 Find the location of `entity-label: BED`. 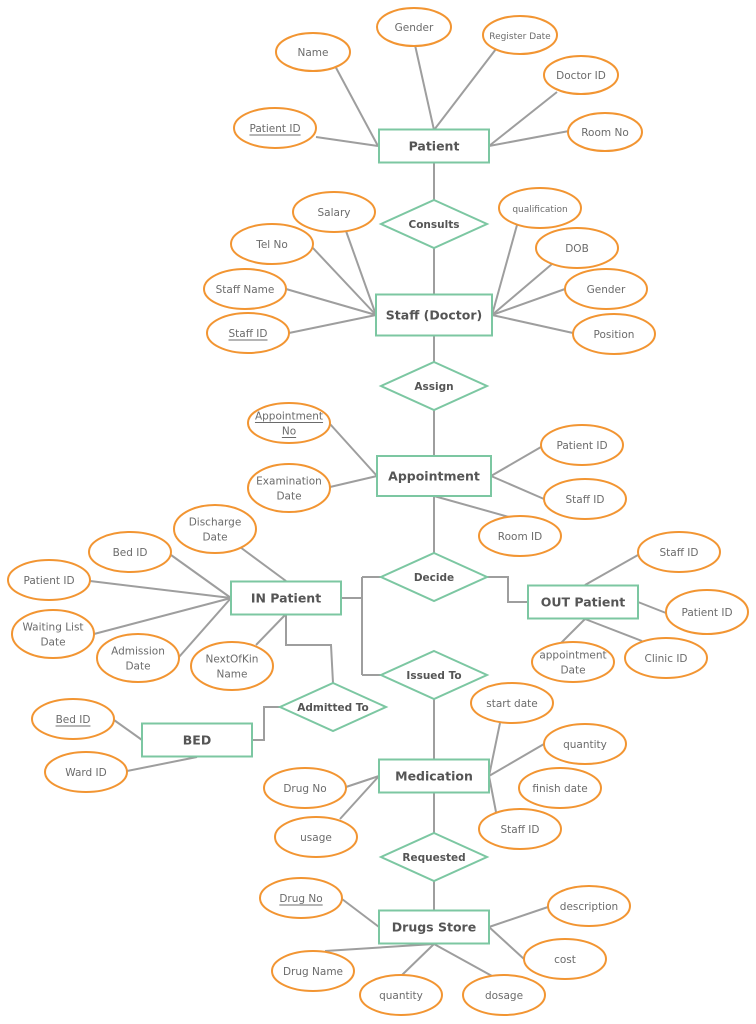

entity-label: BED is located at coordinates (197, 740).